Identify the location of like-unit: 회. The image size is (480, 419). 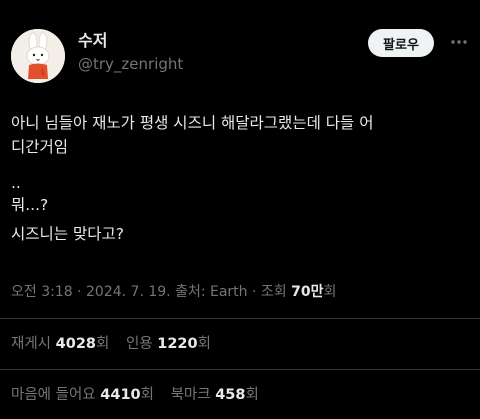
(147, 395).